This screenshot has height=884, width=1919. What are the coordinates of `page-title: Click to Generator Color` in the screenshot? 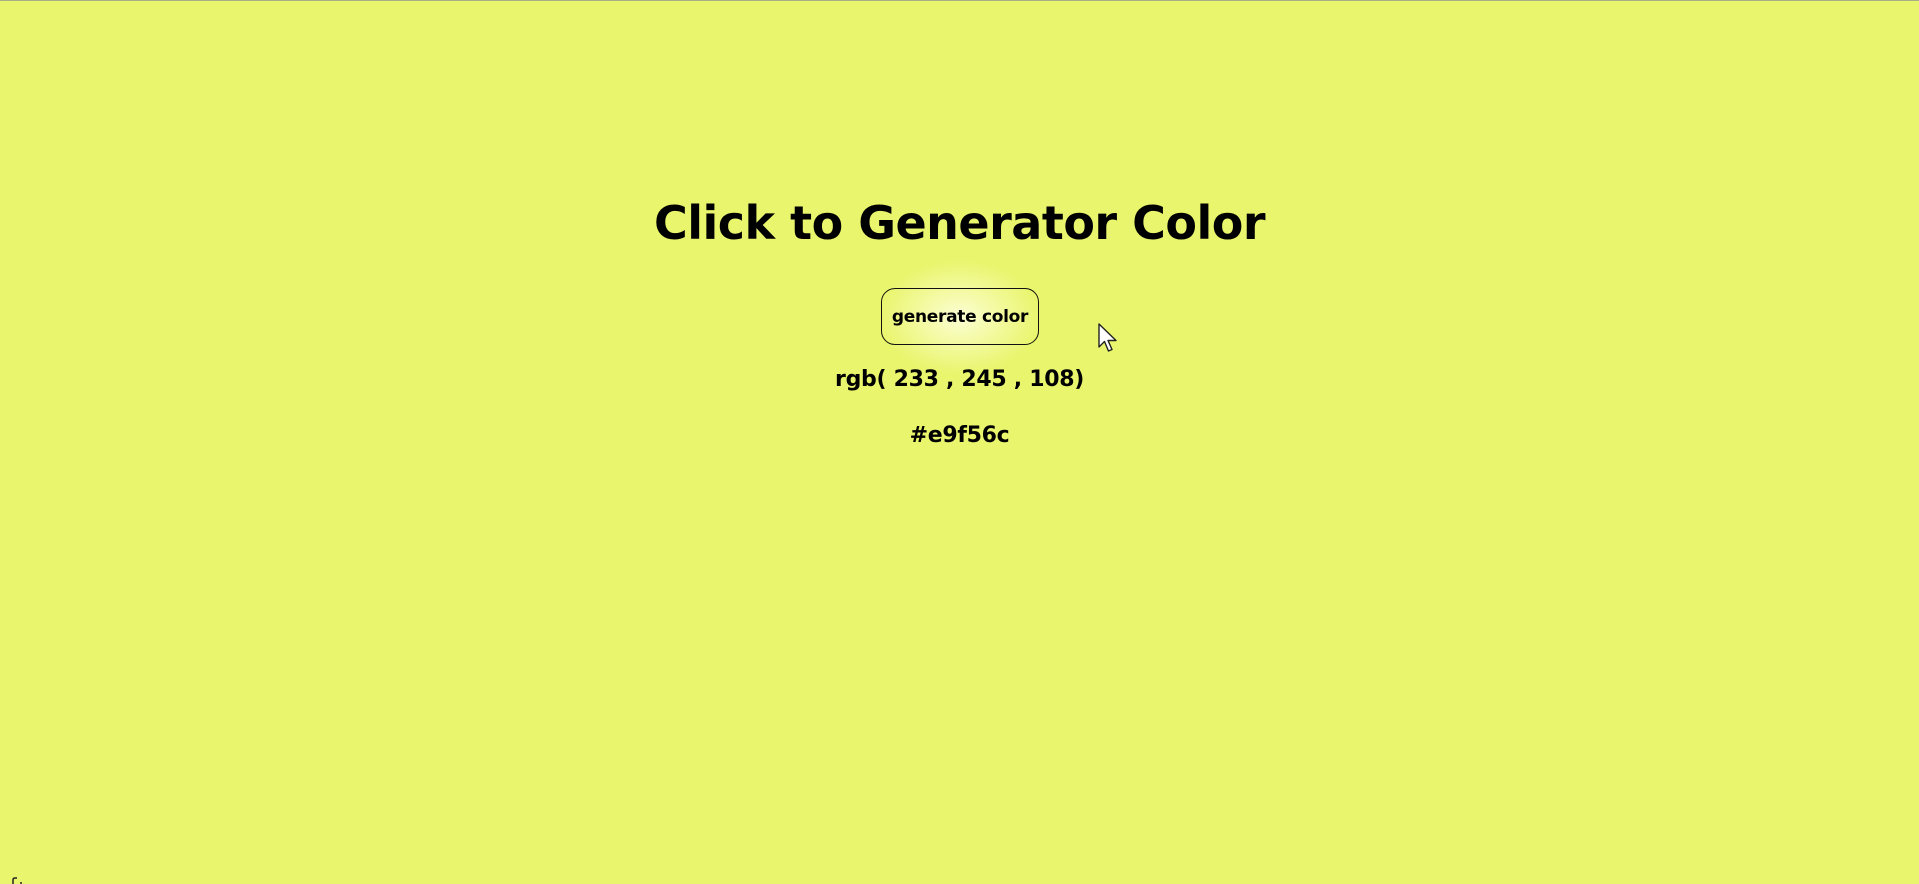 It's located at (959, 223).